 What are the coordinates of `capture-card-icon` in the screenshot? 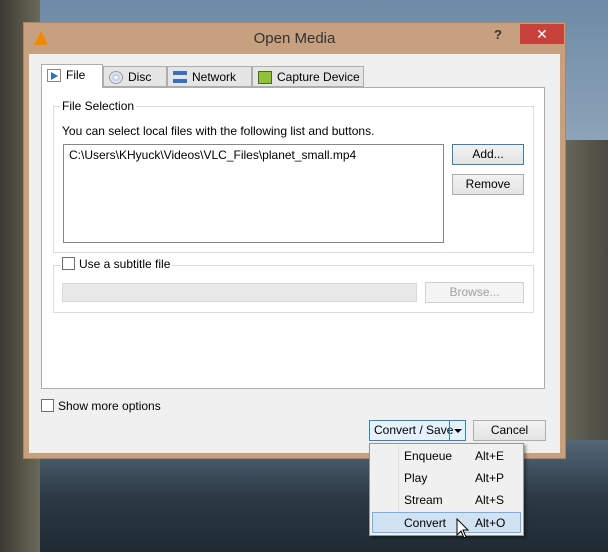 It's located at (265, 77).